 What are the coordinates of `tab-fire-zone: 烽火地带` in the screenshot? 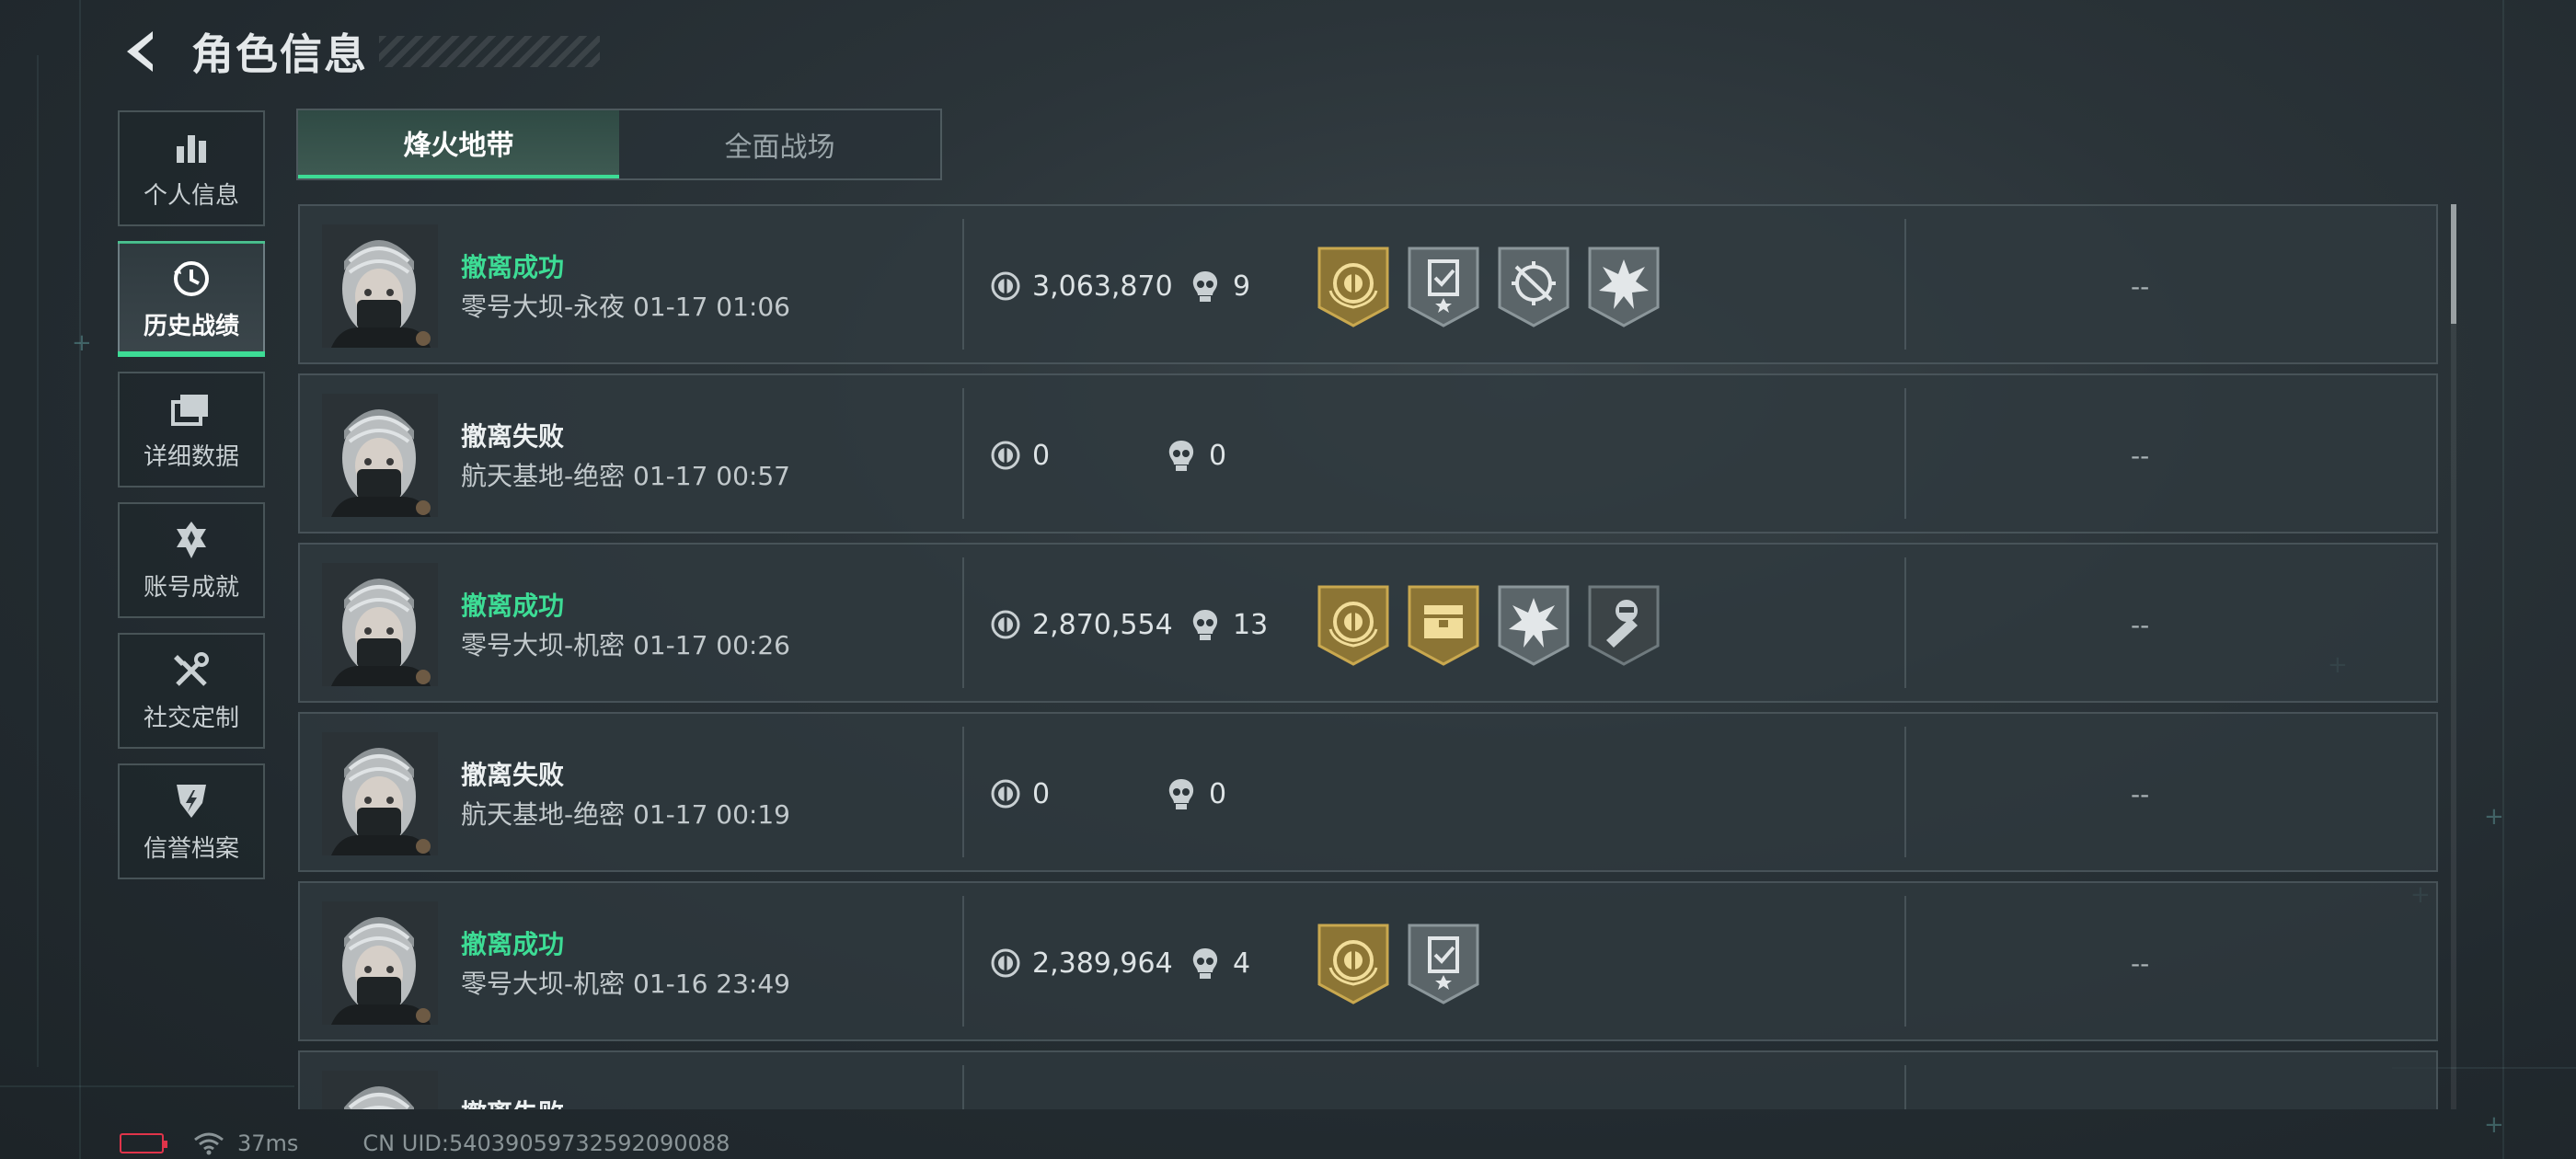 It's located at (458, 144).